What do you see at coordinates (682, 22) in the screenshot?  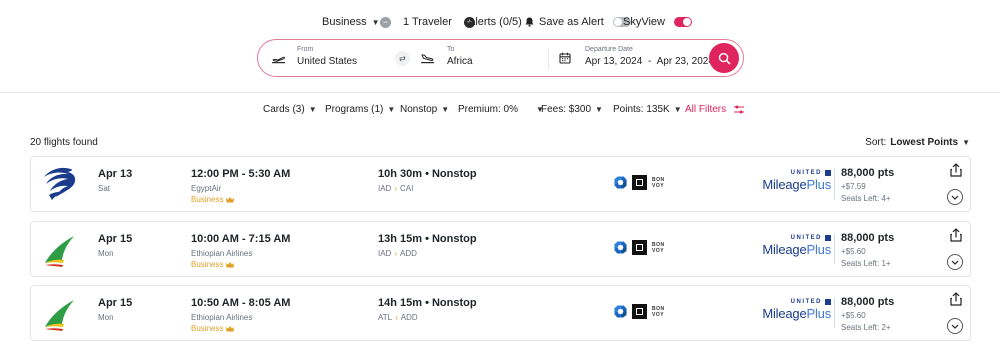 I see `skyview-switch` at bounding box center [682, 22].